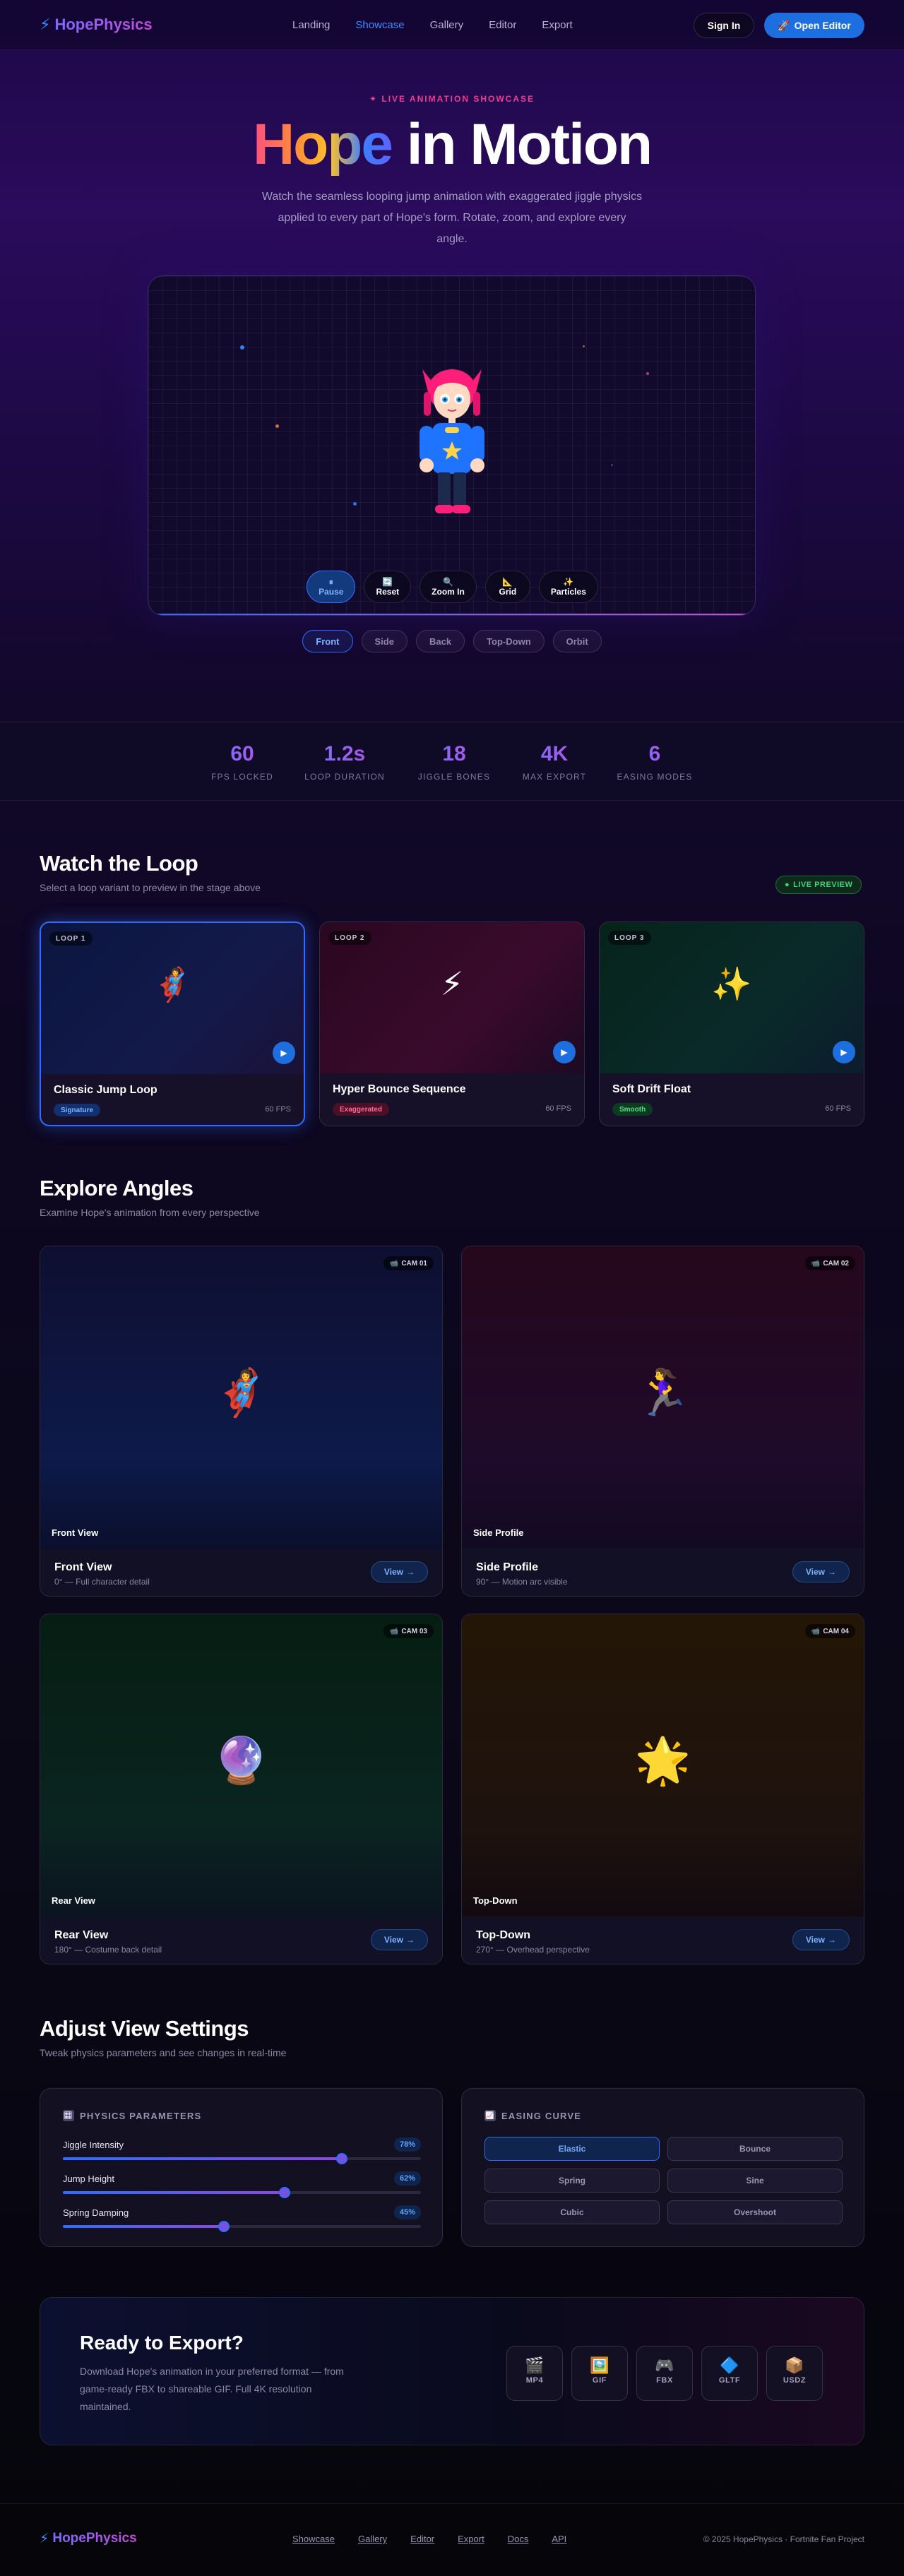 Image resolution: width=904 pixels, height=2576 pixels. What do you see at coordinates (572, 2212) in the screenshot?
I see `easing-cubic: Cubic` at bounding box center [572, 2212].